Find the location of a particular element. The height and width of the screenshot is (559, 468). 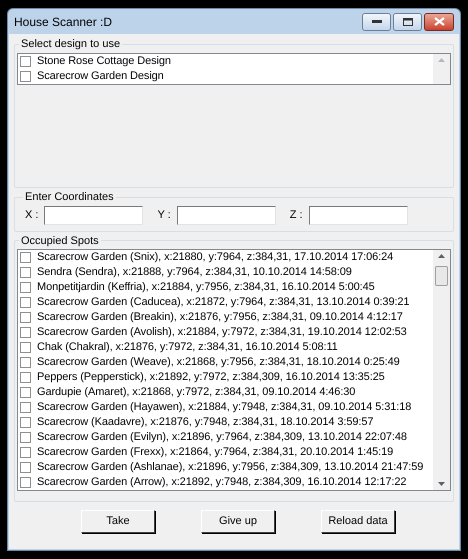

maximize-button is located at coordinates (407, 21).